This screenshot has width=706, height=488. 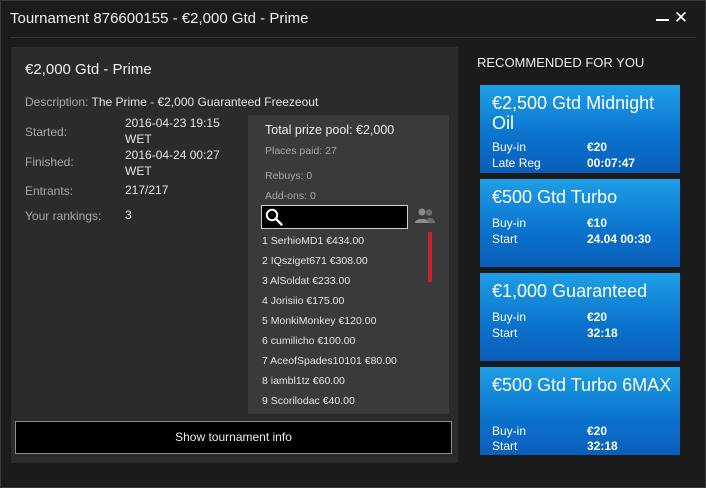 I want to click on addons-count: Add-ons: 0, so click(x=290, y=196).